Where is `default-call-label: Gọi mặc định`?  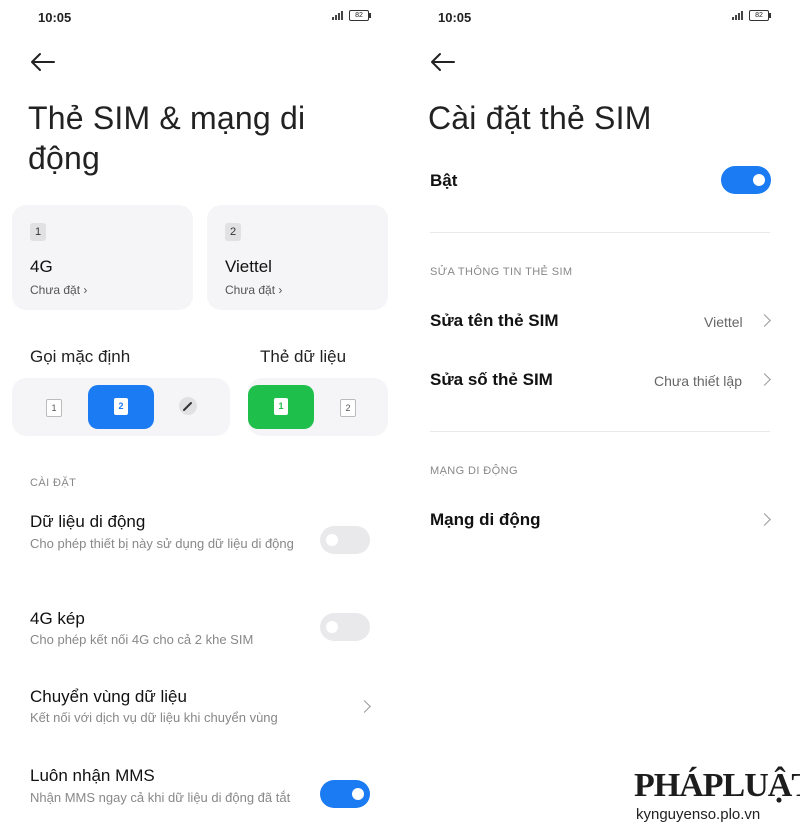 default-call-label: Gọi mặc định is located at coordinates (80, 356).